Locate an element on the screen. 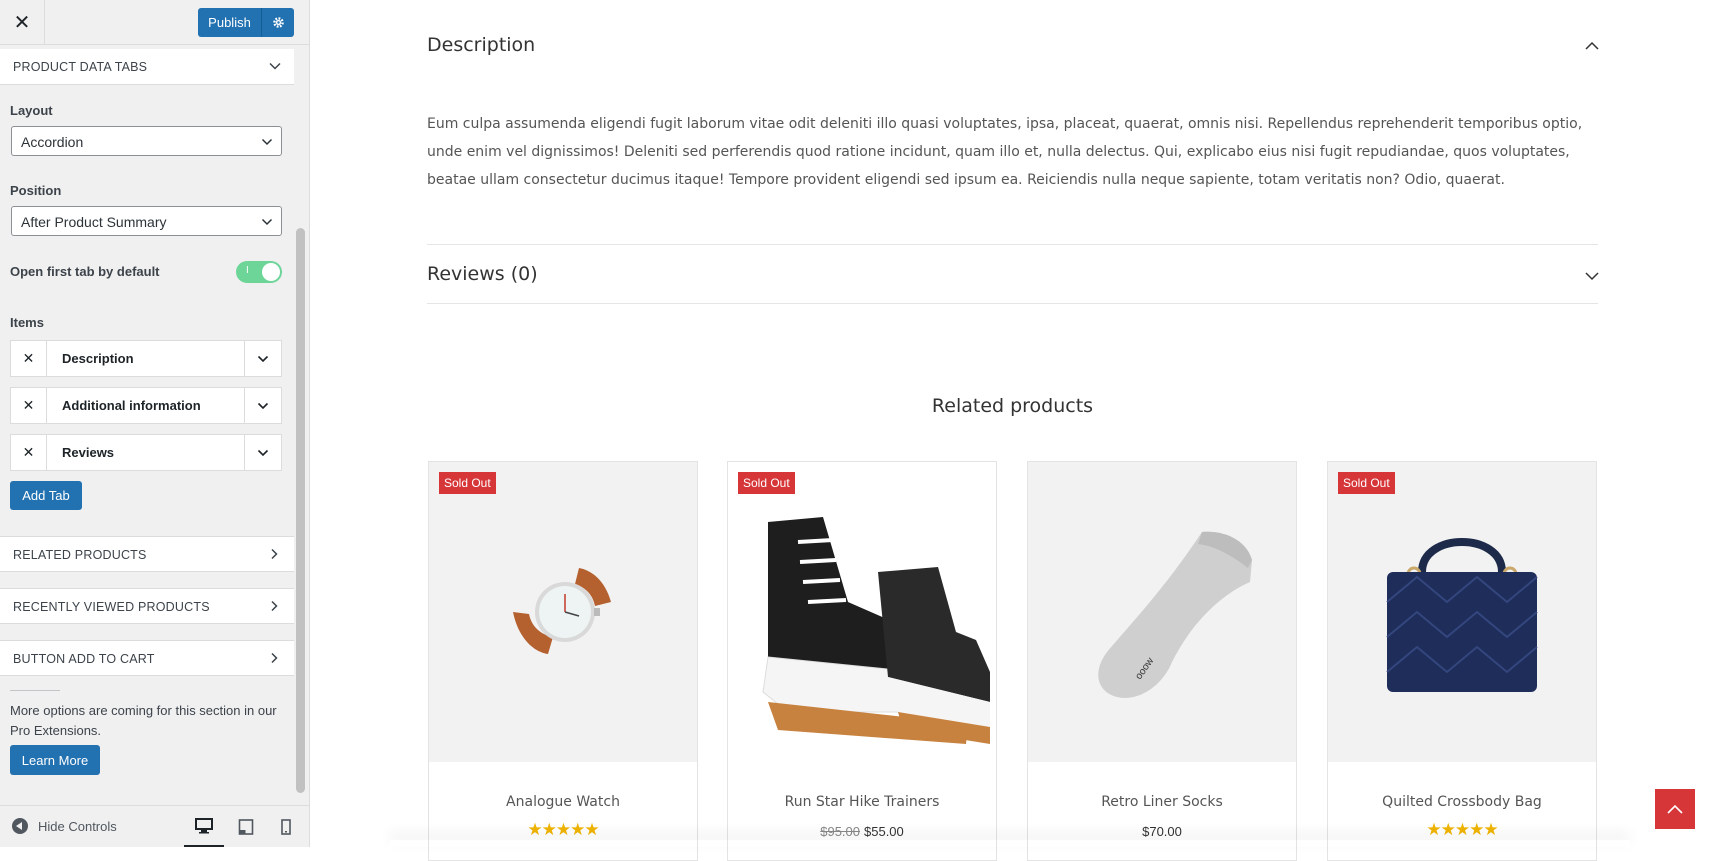 The image size is (1710, 861). sneaker-image is located at coordinates (862, 612).